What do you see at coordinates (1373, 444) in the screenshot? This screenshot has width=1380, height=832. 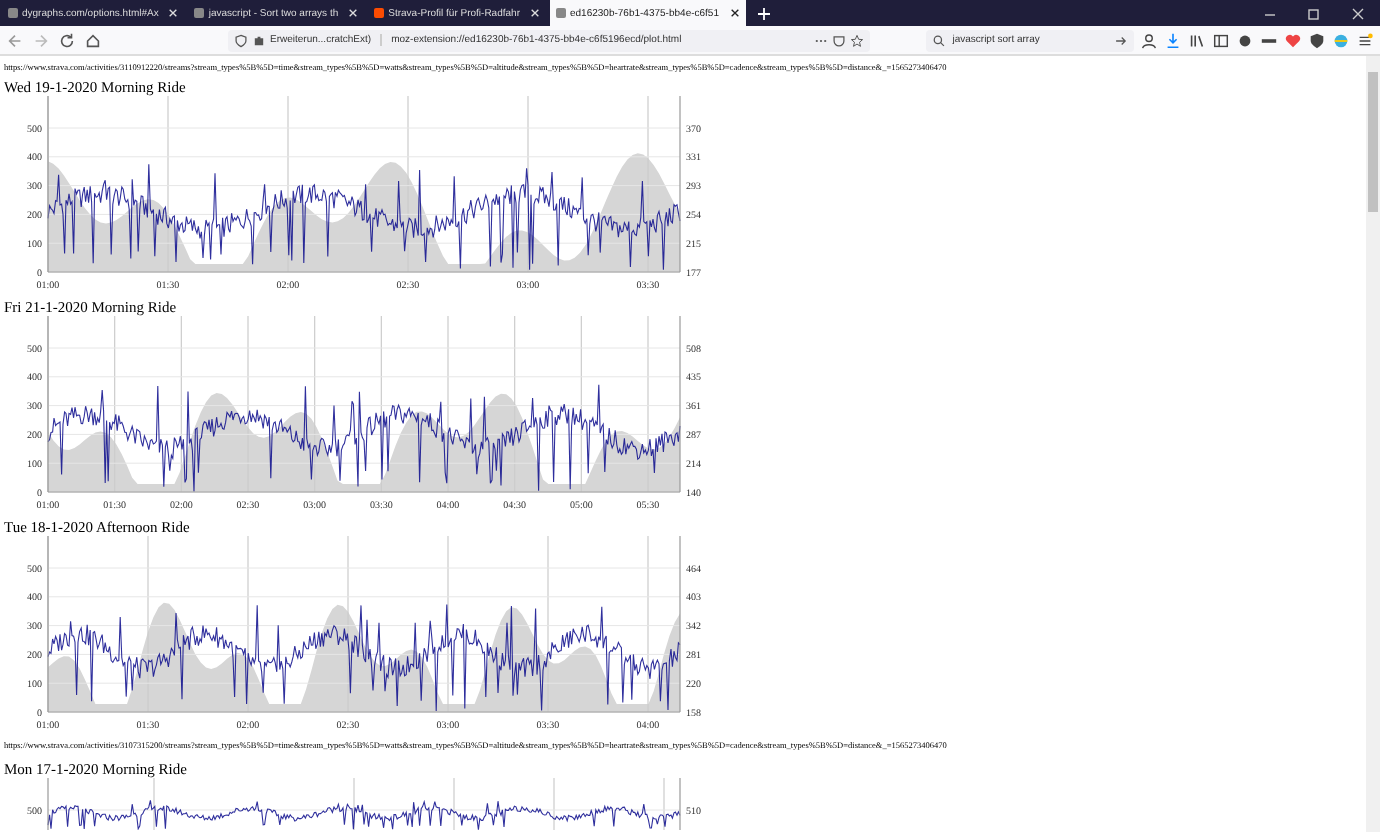 I see `scrollbar` at bounding box center [1373, 444].